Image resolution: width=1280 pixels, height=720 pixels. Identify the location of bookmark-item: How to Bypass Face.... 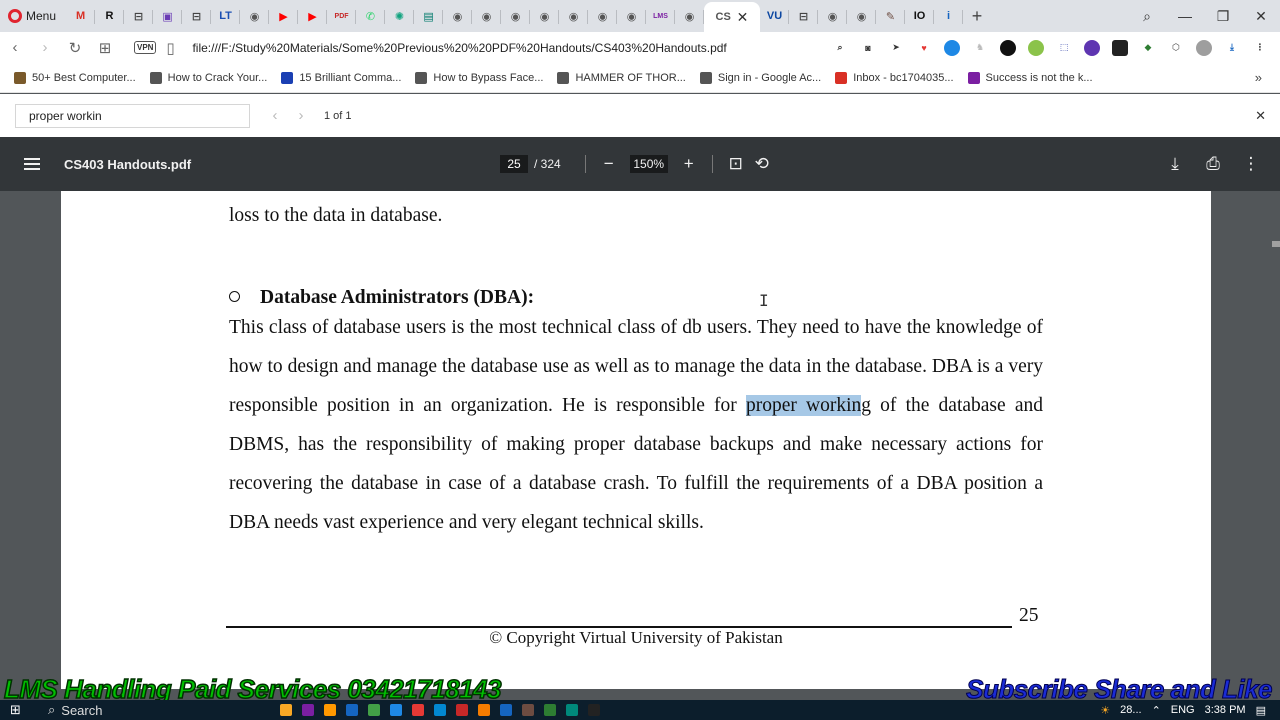
(479, 77).